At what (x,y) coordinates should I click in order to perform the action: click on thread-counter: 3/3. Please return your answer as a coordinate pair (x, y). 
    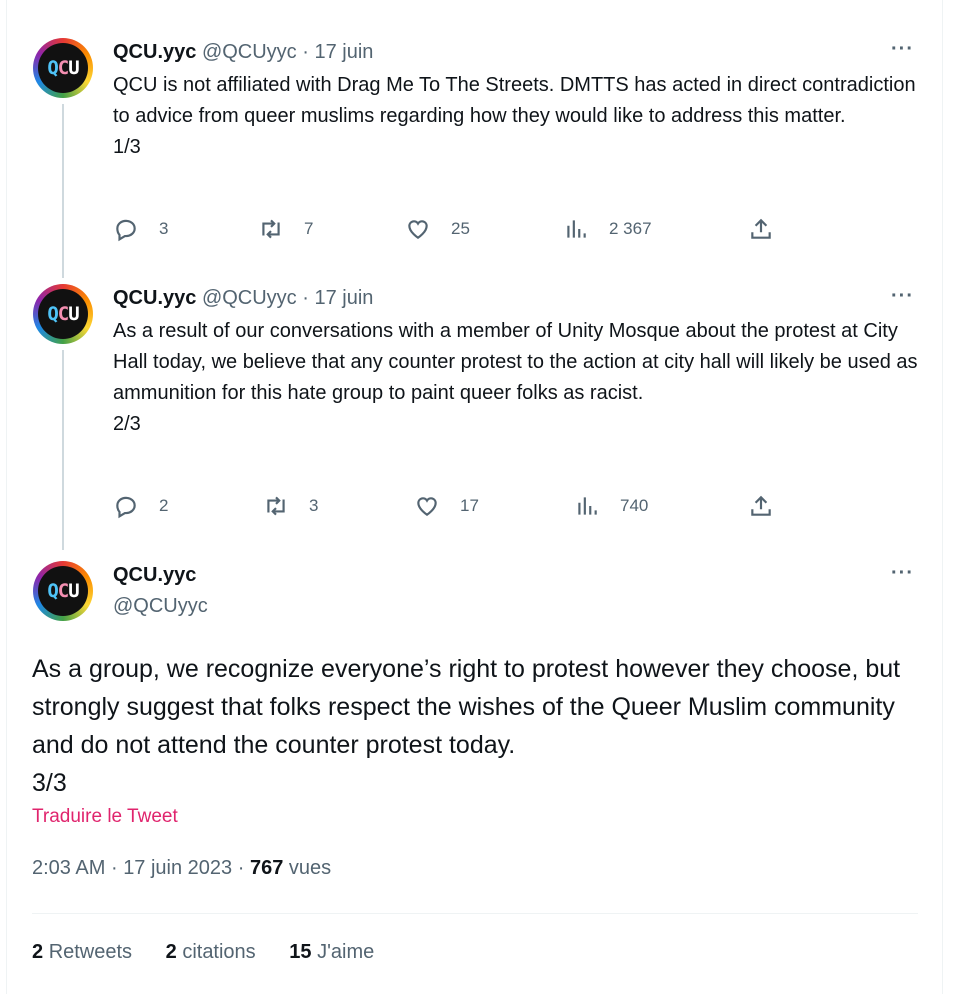
    Looking at the image, I should click on (49, 783).